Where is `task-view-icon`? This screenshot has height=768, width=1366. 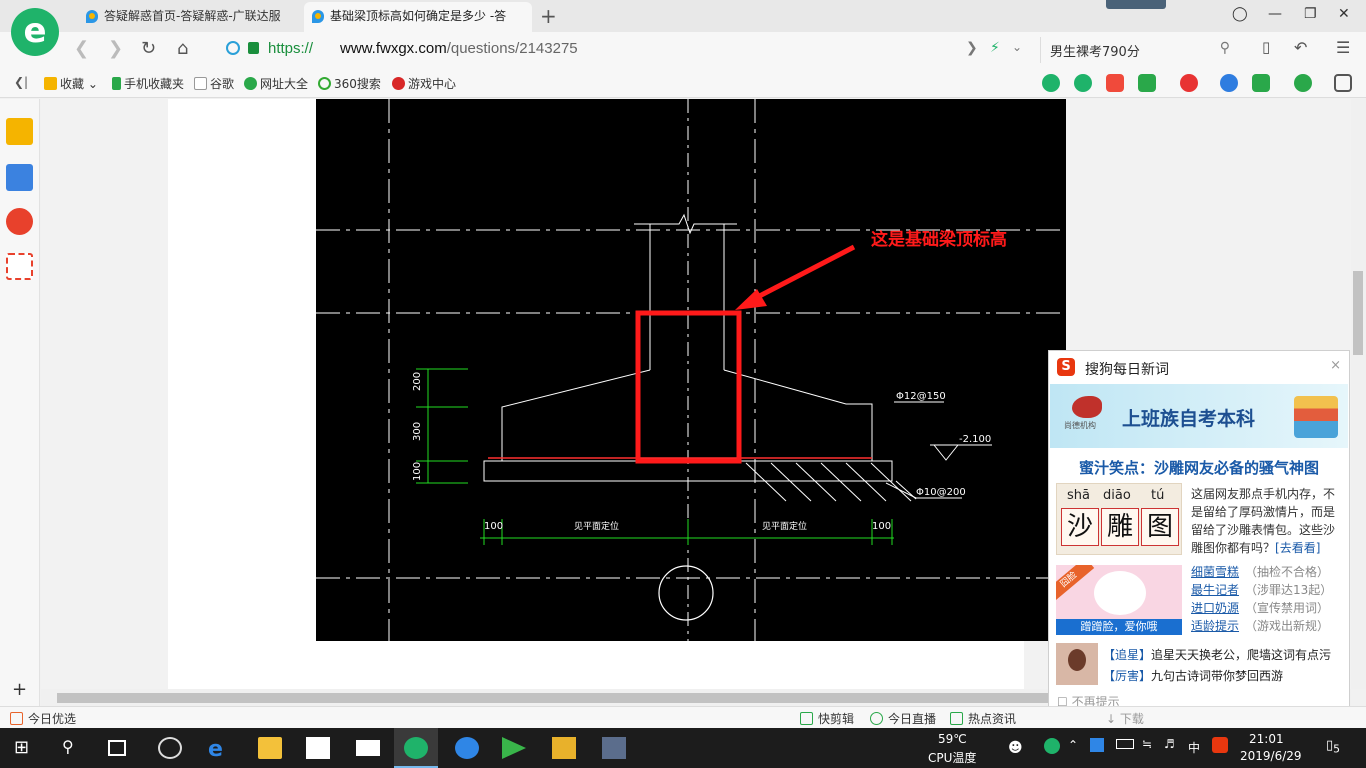 task-view-icon is located at coordinates (117, 748).